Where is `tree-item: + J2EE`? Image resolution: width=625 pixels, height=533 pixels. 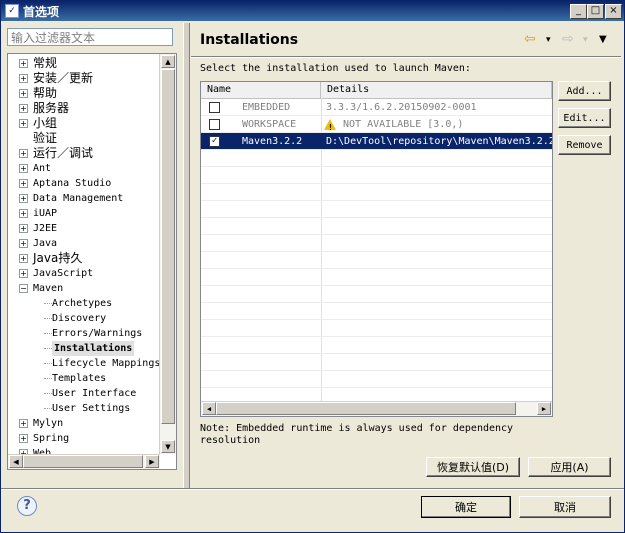
tree-item: + J2EE is located at coordinates (83, 228).